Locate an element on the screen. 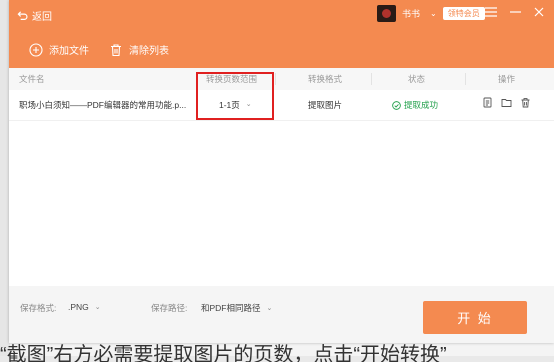  save-path-label: 保存路径: is located at coordinates (169, 308).